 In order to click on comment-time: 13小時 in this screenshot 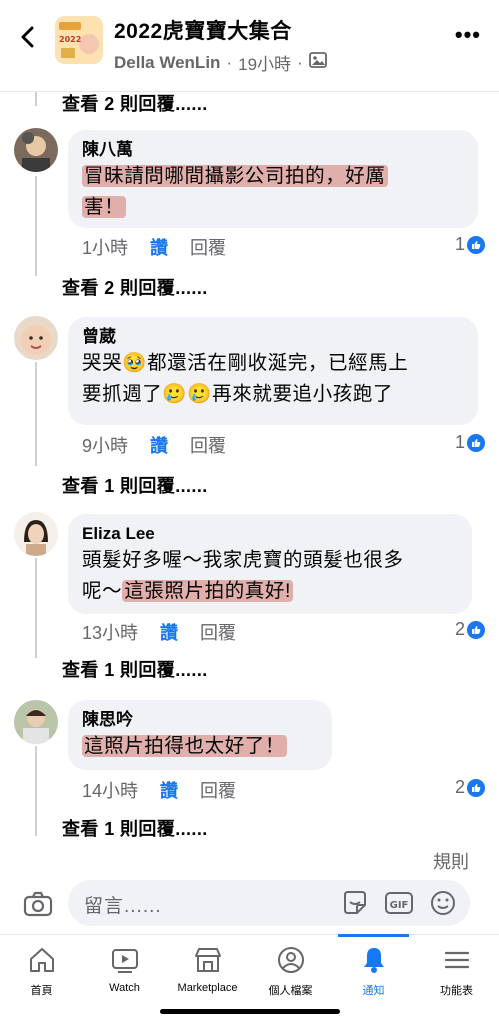, I will do `click(110, 632)`.